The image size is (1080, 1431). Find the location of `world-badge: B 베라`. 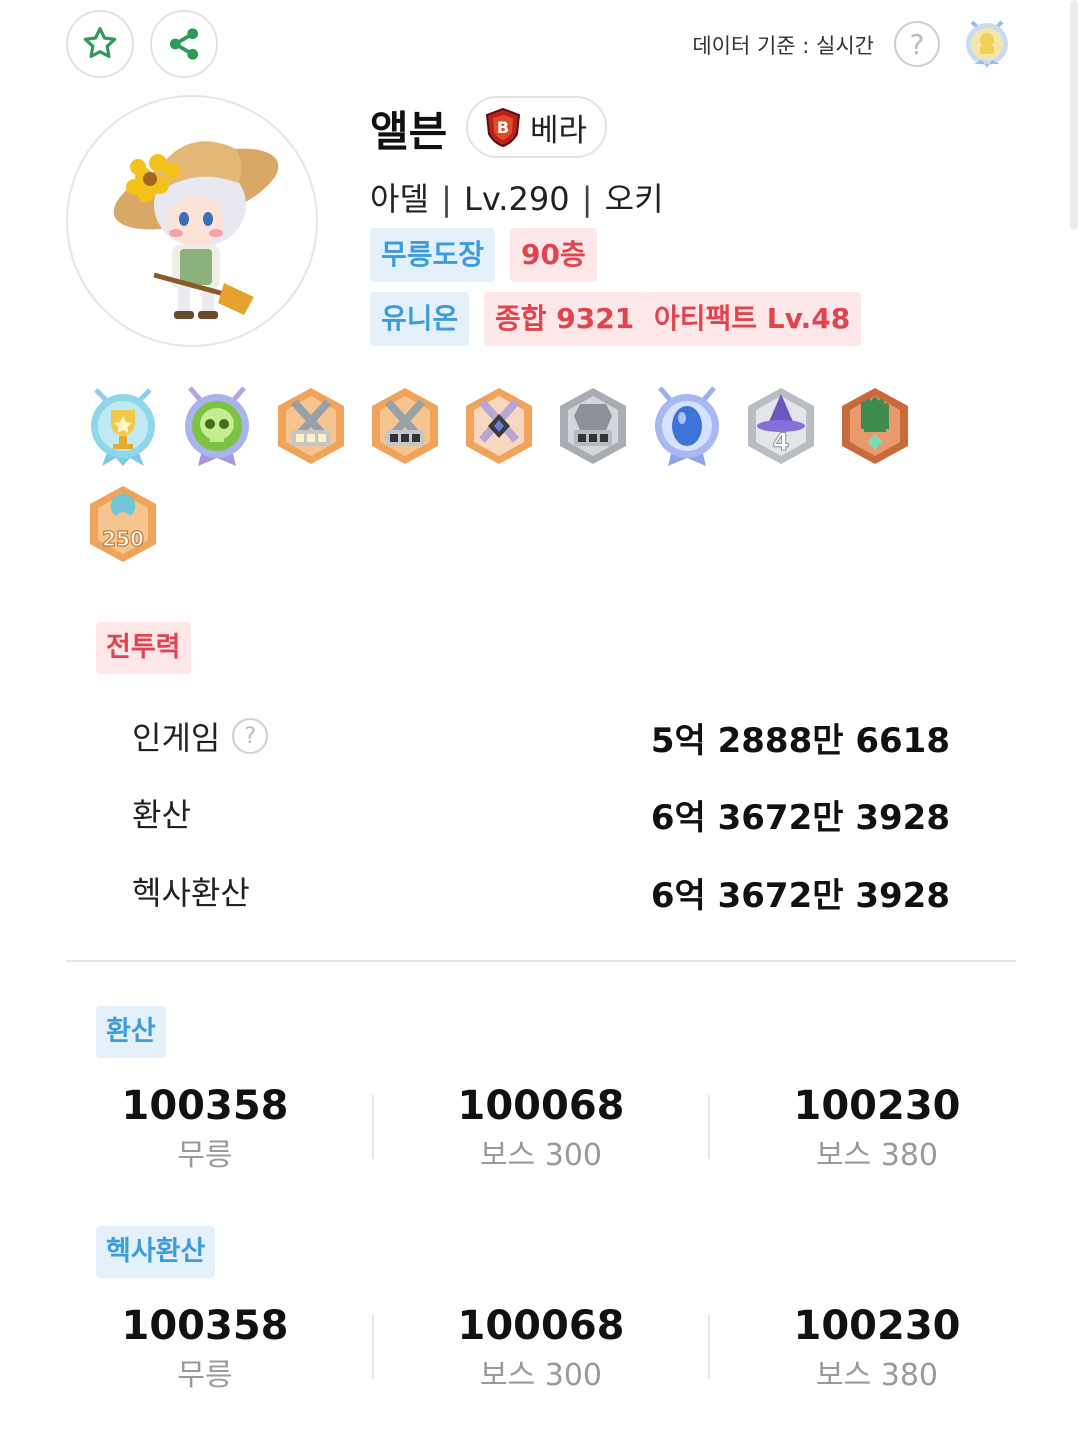

world-badge: B 베라 is located at coordinates (537, 127).